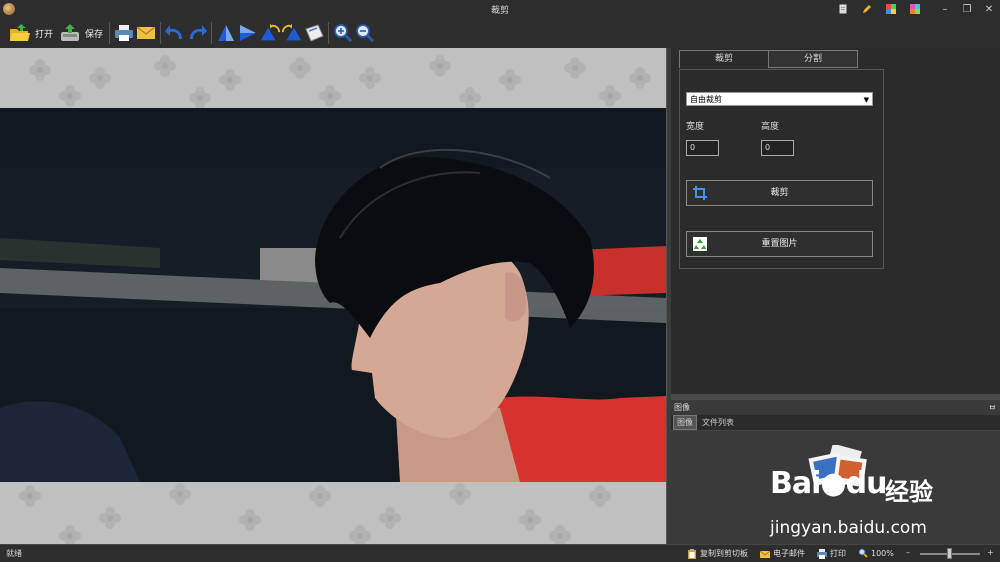  What do you see at coordinates (863, 553) in the screenshot?
I see `magnifier-icon` at bounding box center [863, 553].